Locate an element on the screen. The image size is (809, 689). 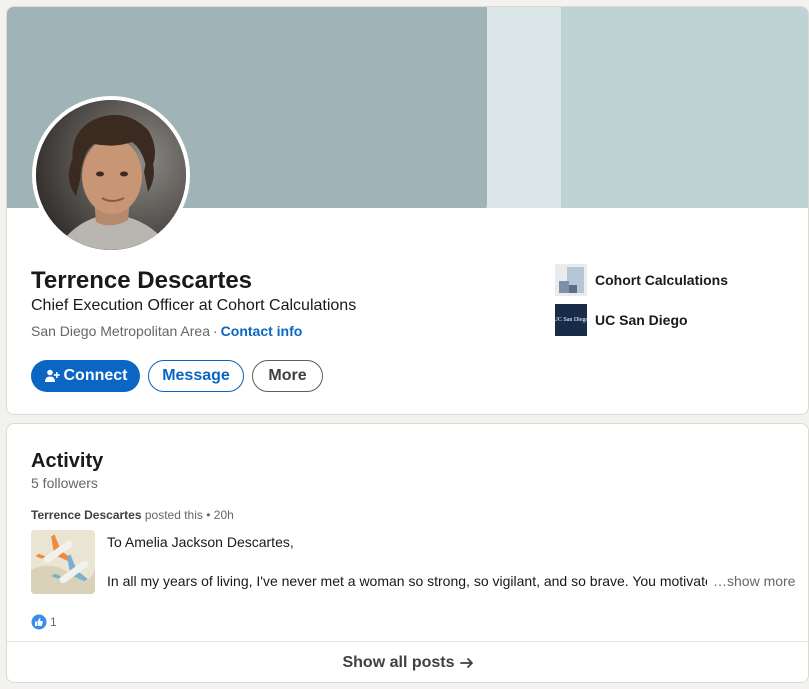
airplanes-image-icon is located at coordinates (63, 562).